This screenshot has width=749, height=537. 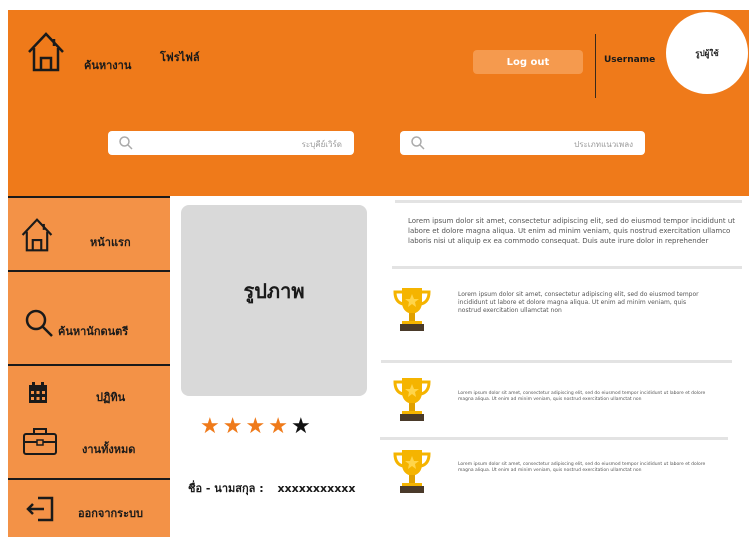 What do you see at coordinates (40, 441) in the screenshot?
I see `briefcase-icon` at bounding box center [40, 441].